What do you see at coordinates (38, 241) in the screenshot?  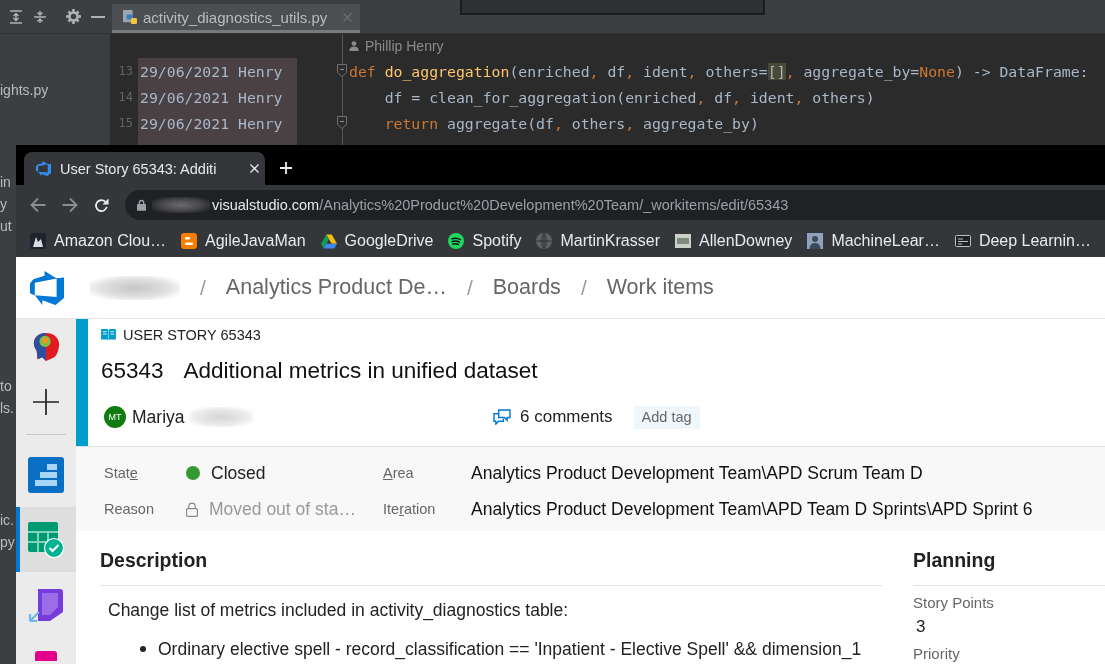 I see `image-tile-icon` at bounding box center [38, 241].